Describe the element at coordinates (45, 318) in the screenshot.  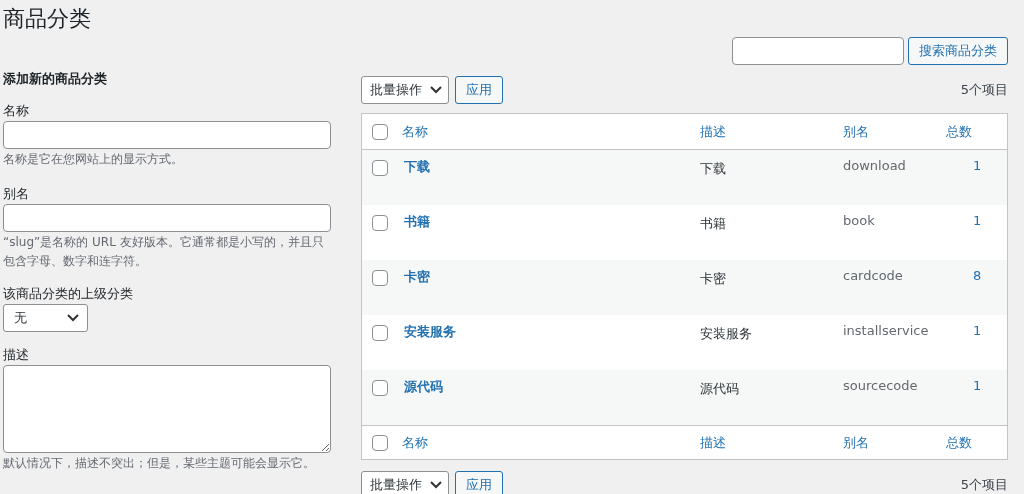
I see `parent-dropdown: 无` at that location.